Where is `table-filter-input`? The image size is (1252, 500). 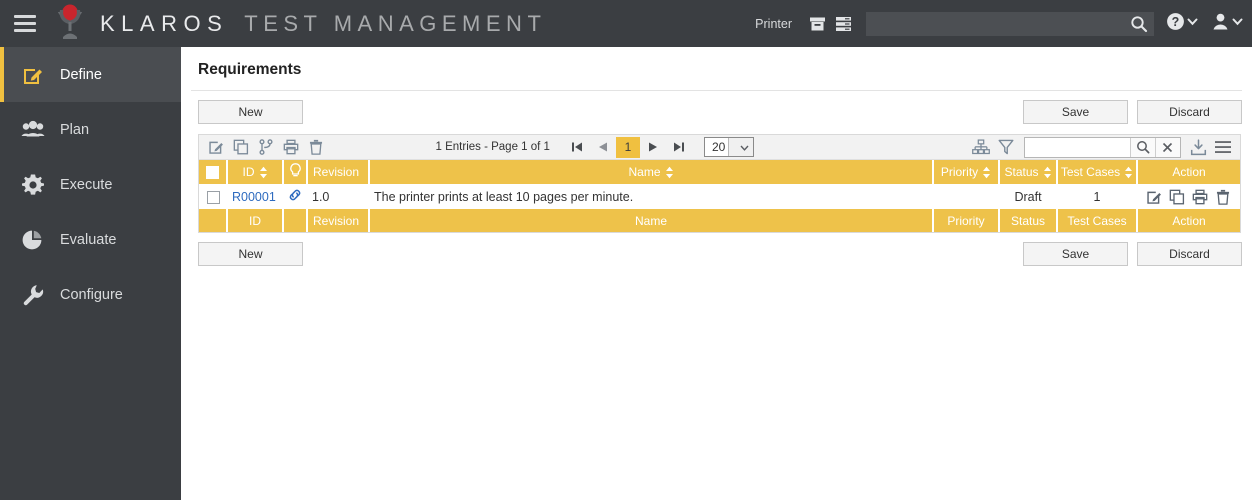 table-filter-input is located at coordinates (1077, 147).